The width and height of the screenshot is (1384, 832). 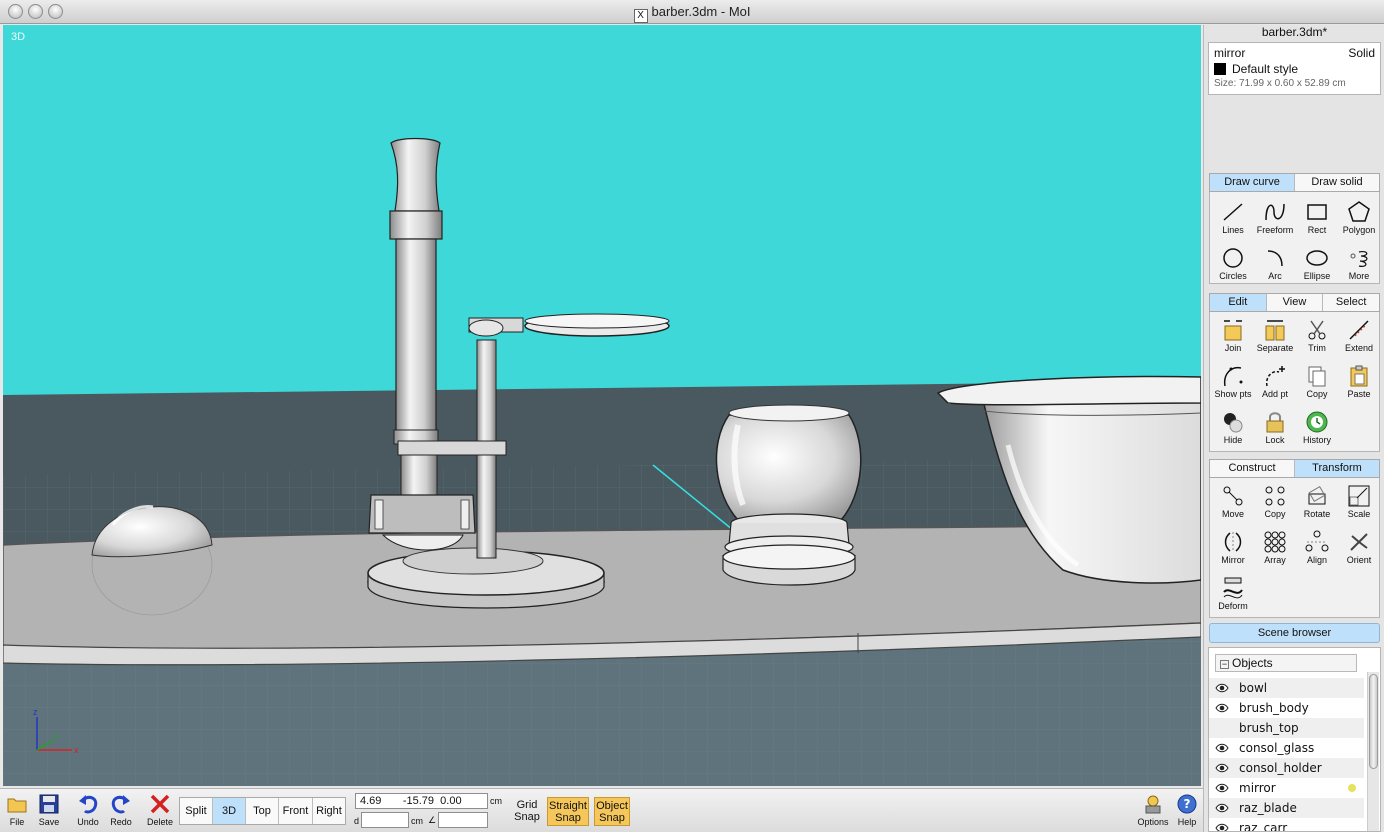 I want to click on tab-transform: Transform, so click(x=1337, y=468).